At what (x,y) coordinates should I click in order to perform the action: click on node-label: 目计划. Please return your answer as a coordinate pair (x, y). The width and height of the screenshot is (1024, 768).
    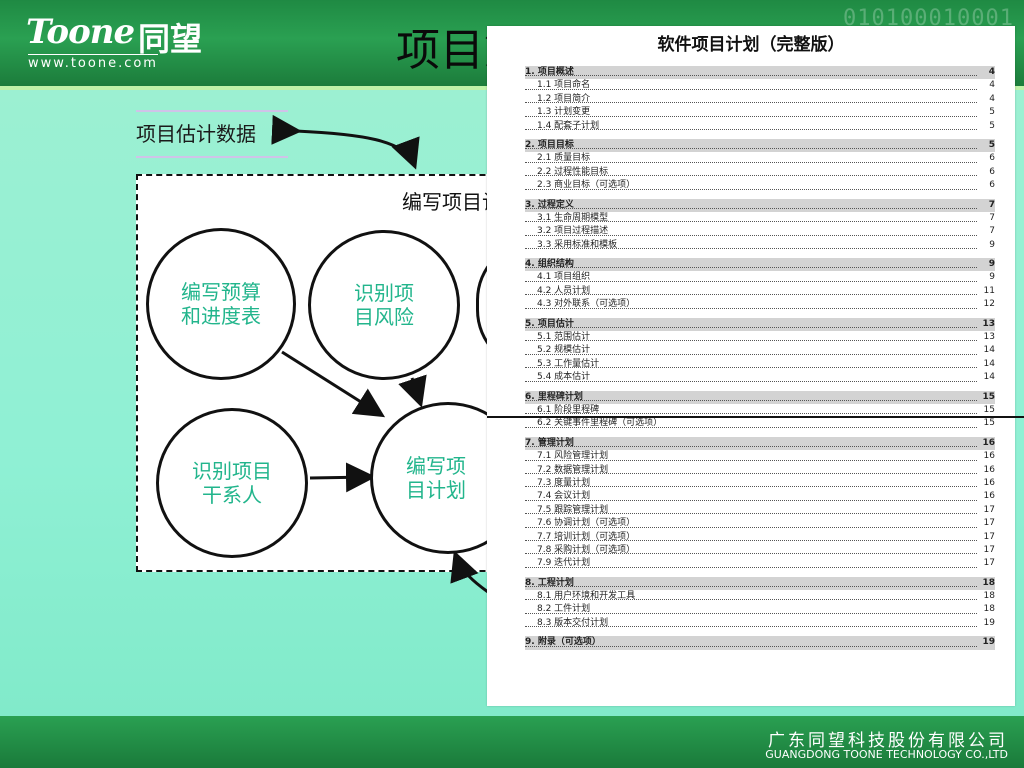
    Looking at the image, I should click on (436, 490).